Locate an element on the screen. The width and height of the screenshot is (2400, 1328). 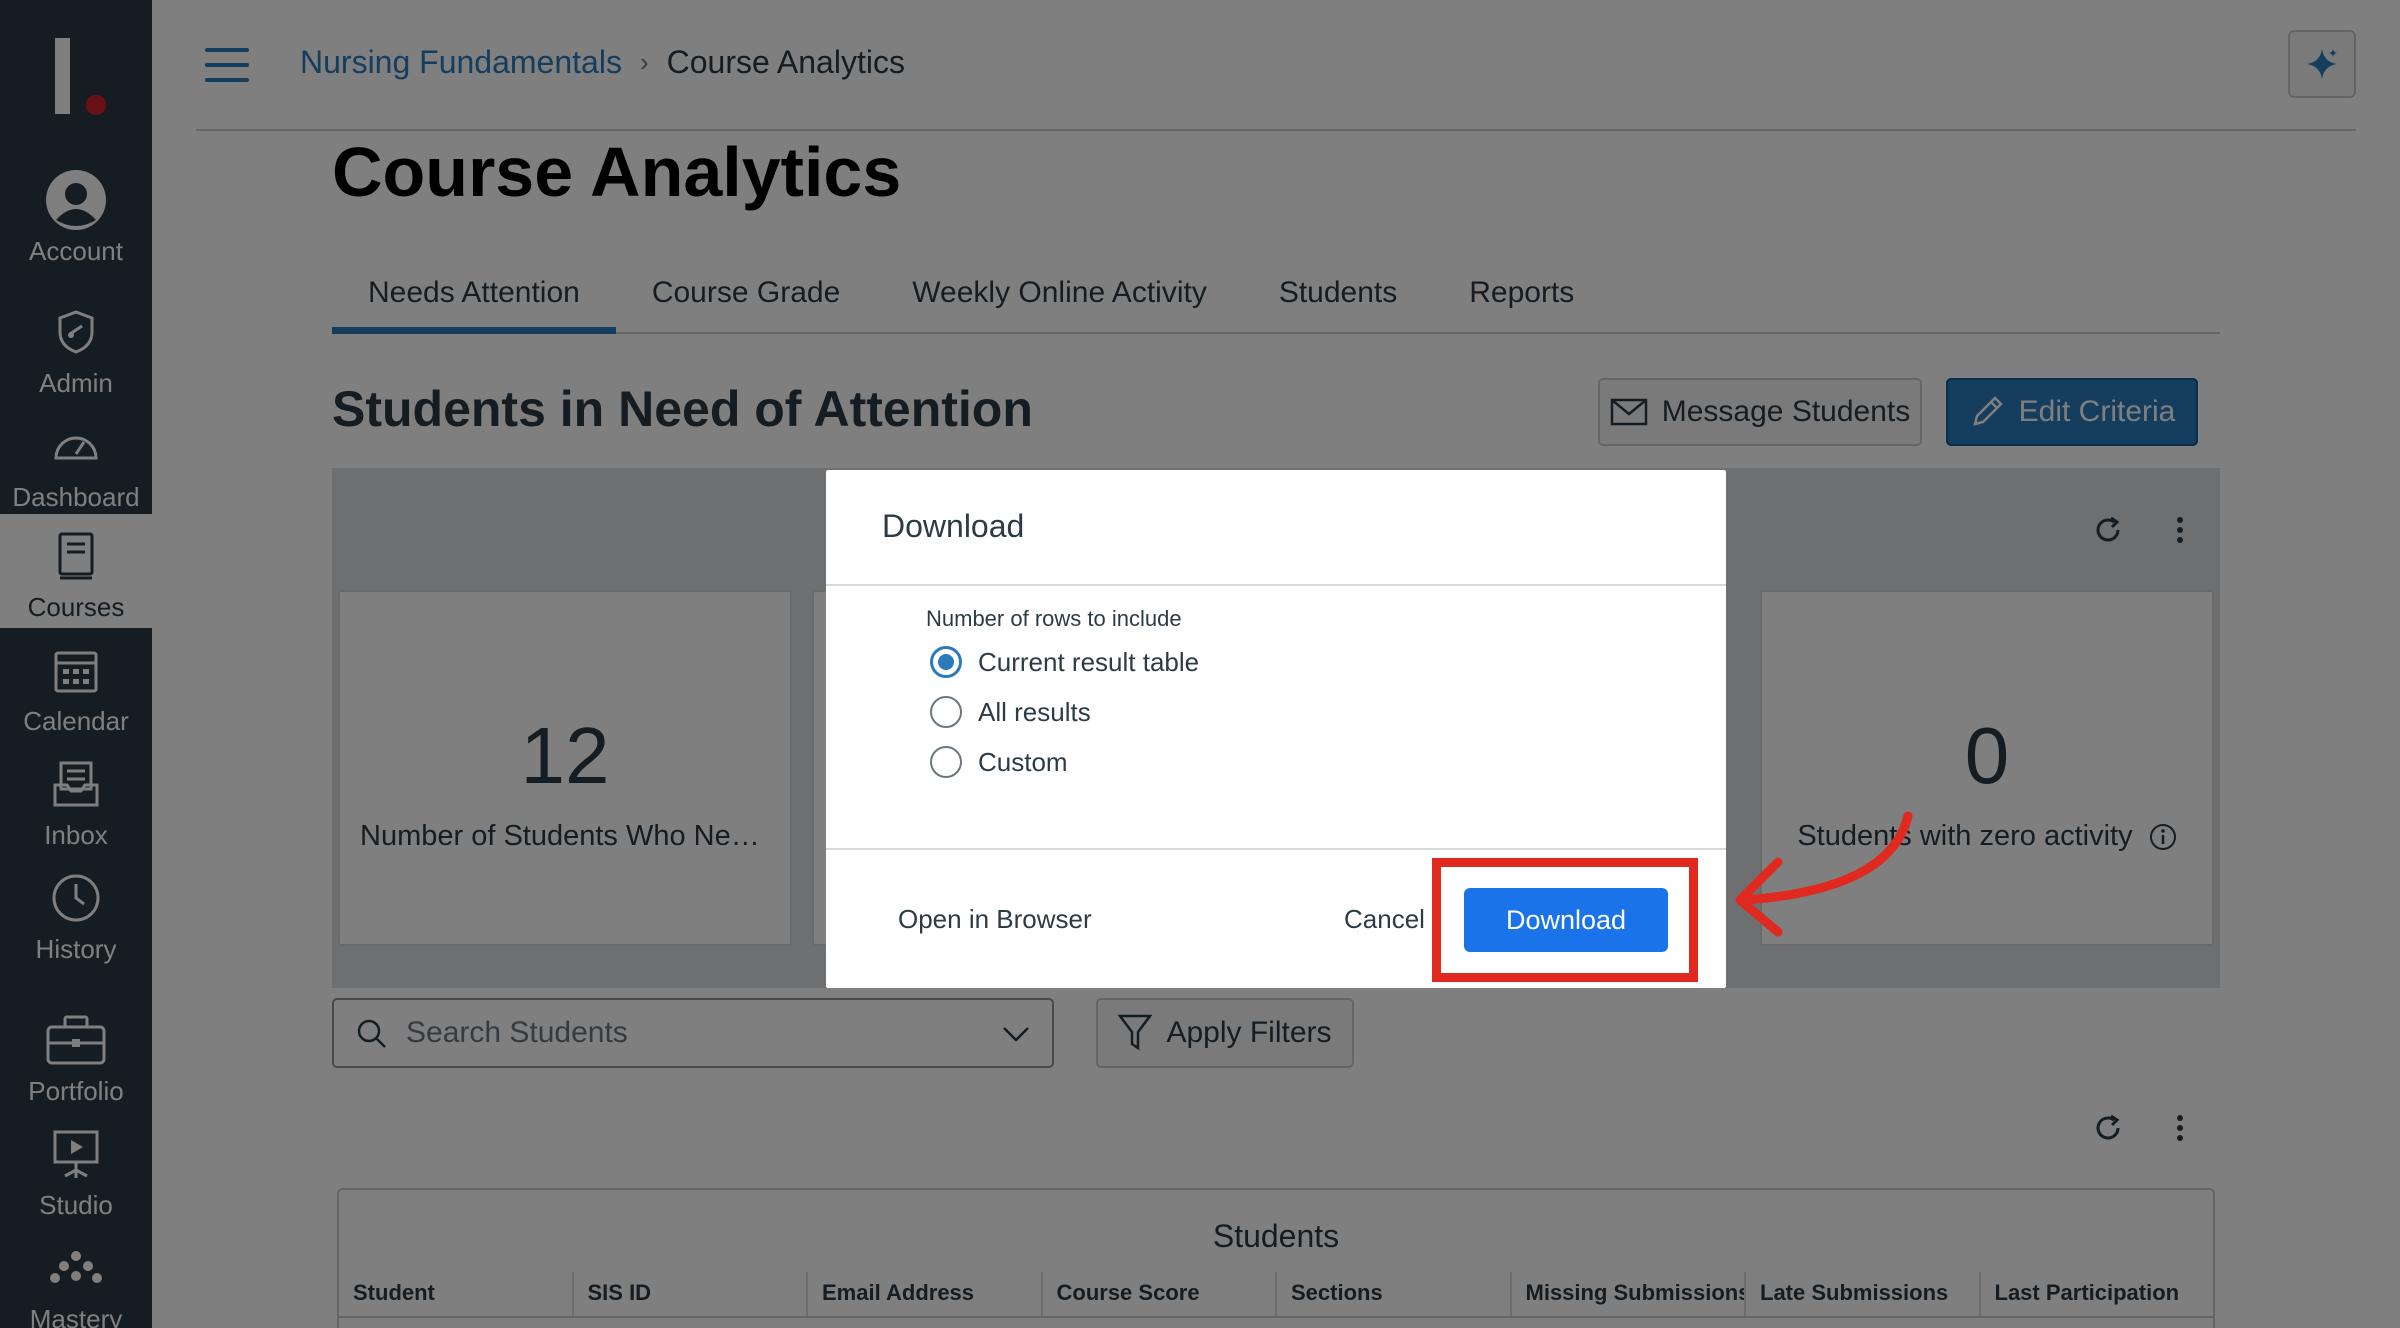
radio-label: Current result table is located at coordinates (1089, 661).